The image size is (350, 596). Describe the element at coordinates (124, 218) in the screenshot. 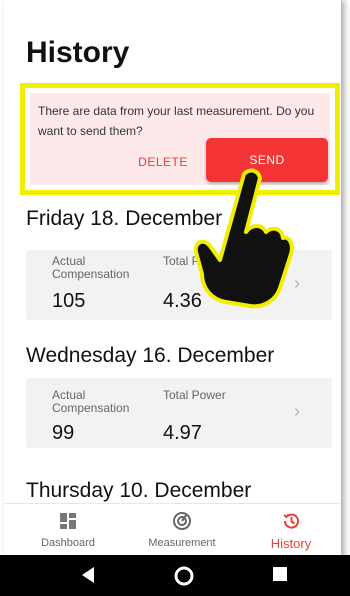

I see `day-title: Friday 18. December` at that location.